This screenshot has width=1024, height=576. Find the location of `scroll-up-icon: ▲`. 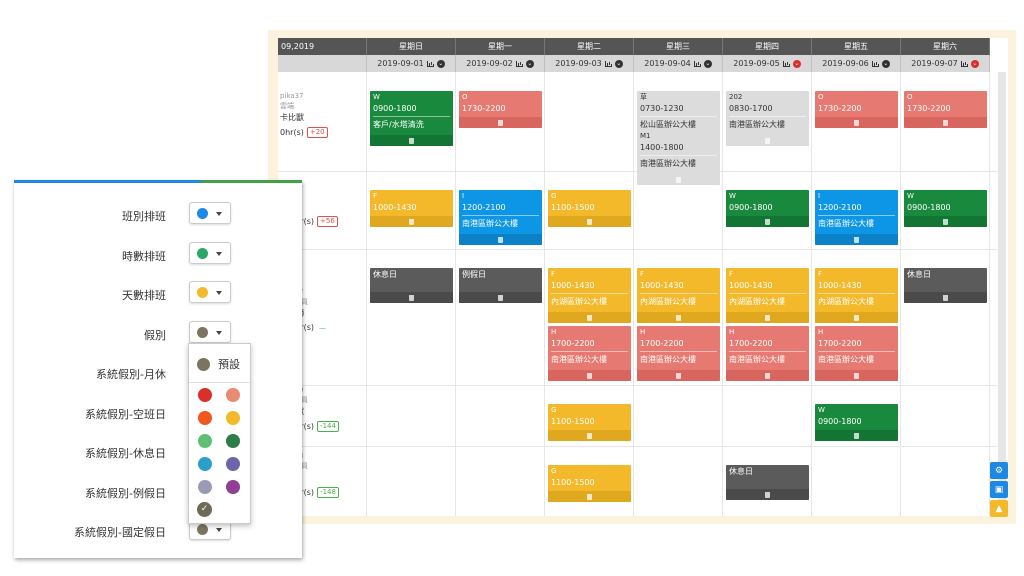

scroll-up-icon: ▲ is located at coordinates (999, 508).